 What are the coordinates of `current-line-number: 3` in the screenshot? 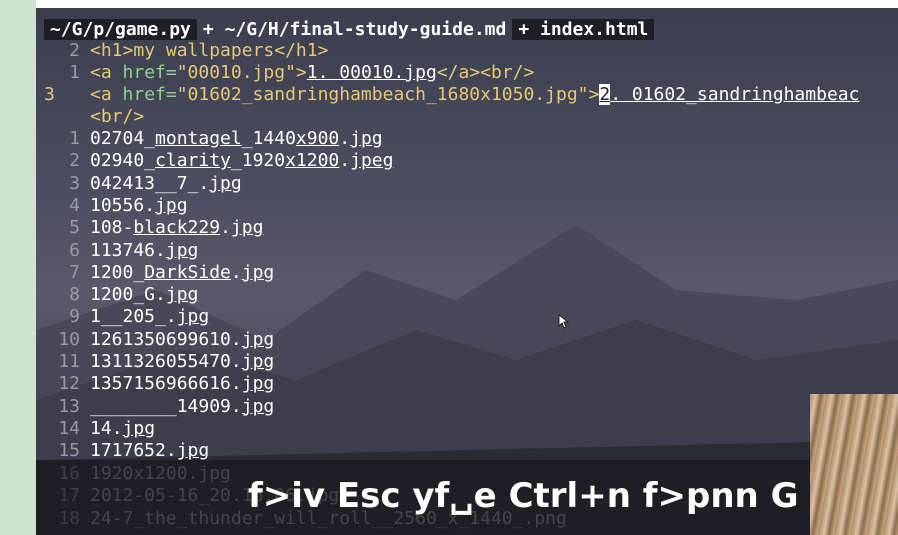 It's located at (49, 94).